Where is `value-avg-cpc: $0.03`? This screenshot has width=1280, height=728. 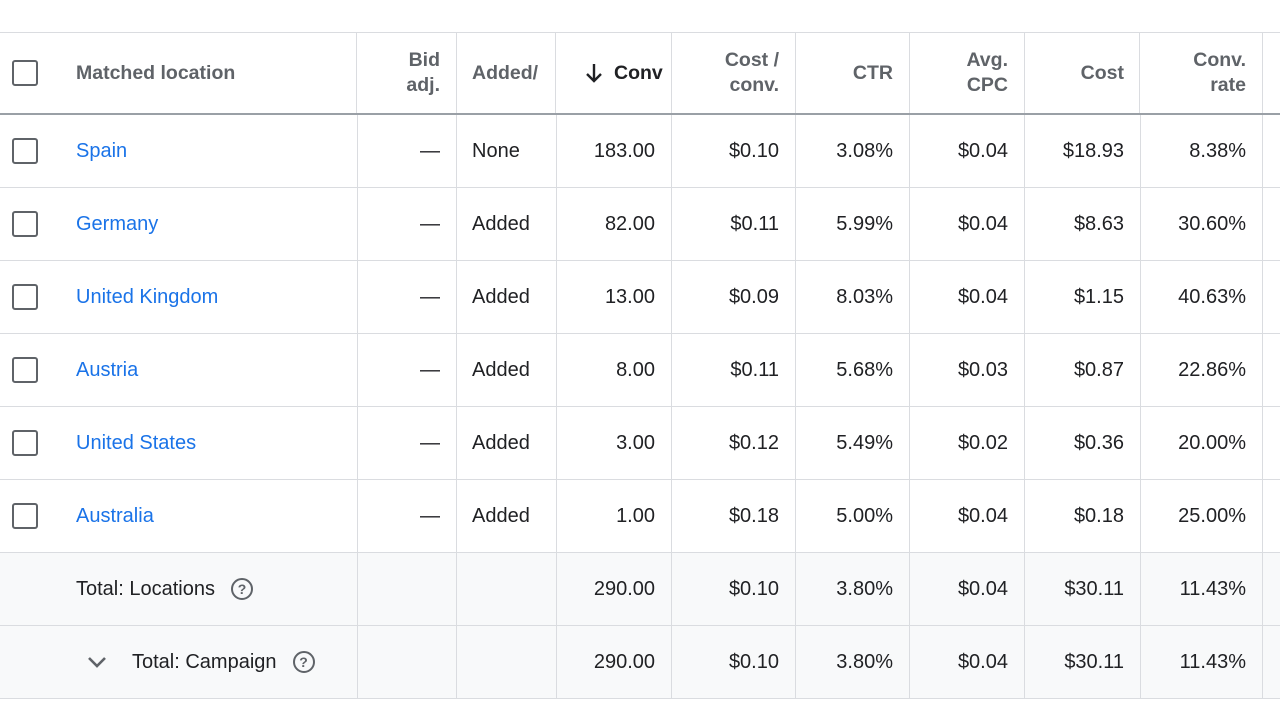 value-avg-cpc: $0.03 is located at coordinates (982, 369).